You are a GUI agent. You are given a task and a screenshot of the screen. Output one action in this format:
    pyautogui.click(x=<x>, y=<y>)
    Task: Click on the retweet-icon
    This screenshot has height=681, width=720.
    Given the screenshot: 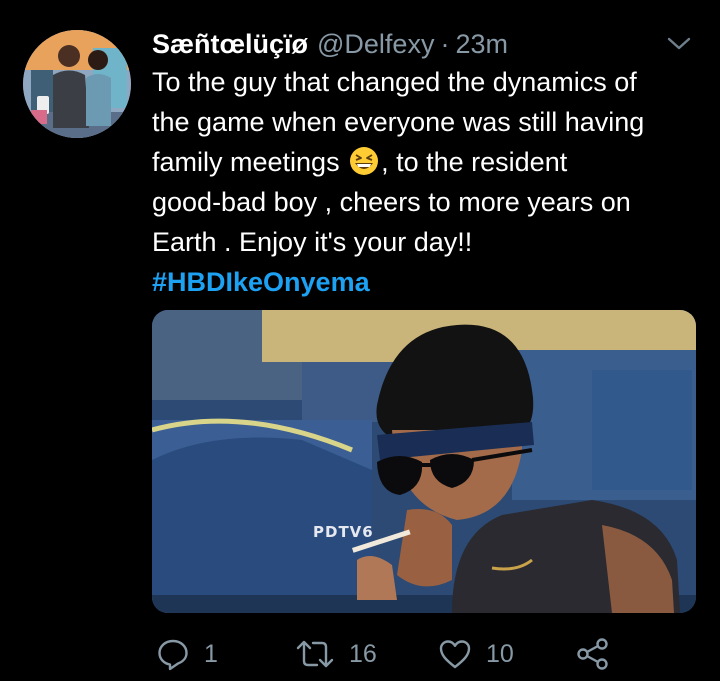 What is the action you would take?
    pyautogui.click(x=315, y=654)
    